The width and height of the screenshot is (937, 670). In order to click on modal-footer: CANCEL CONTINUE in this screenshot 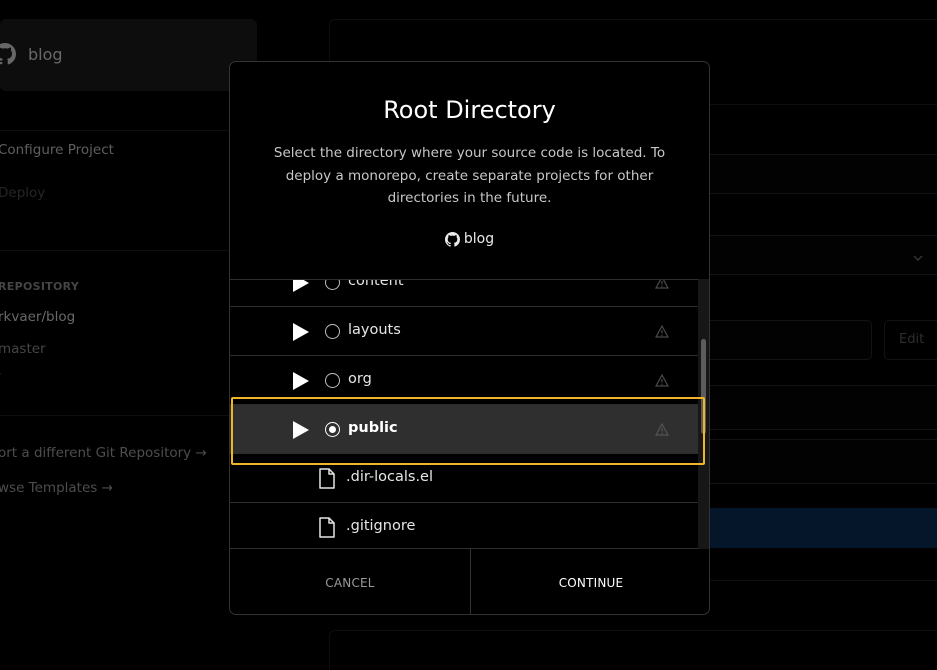, I will do `click(469, 581)`.